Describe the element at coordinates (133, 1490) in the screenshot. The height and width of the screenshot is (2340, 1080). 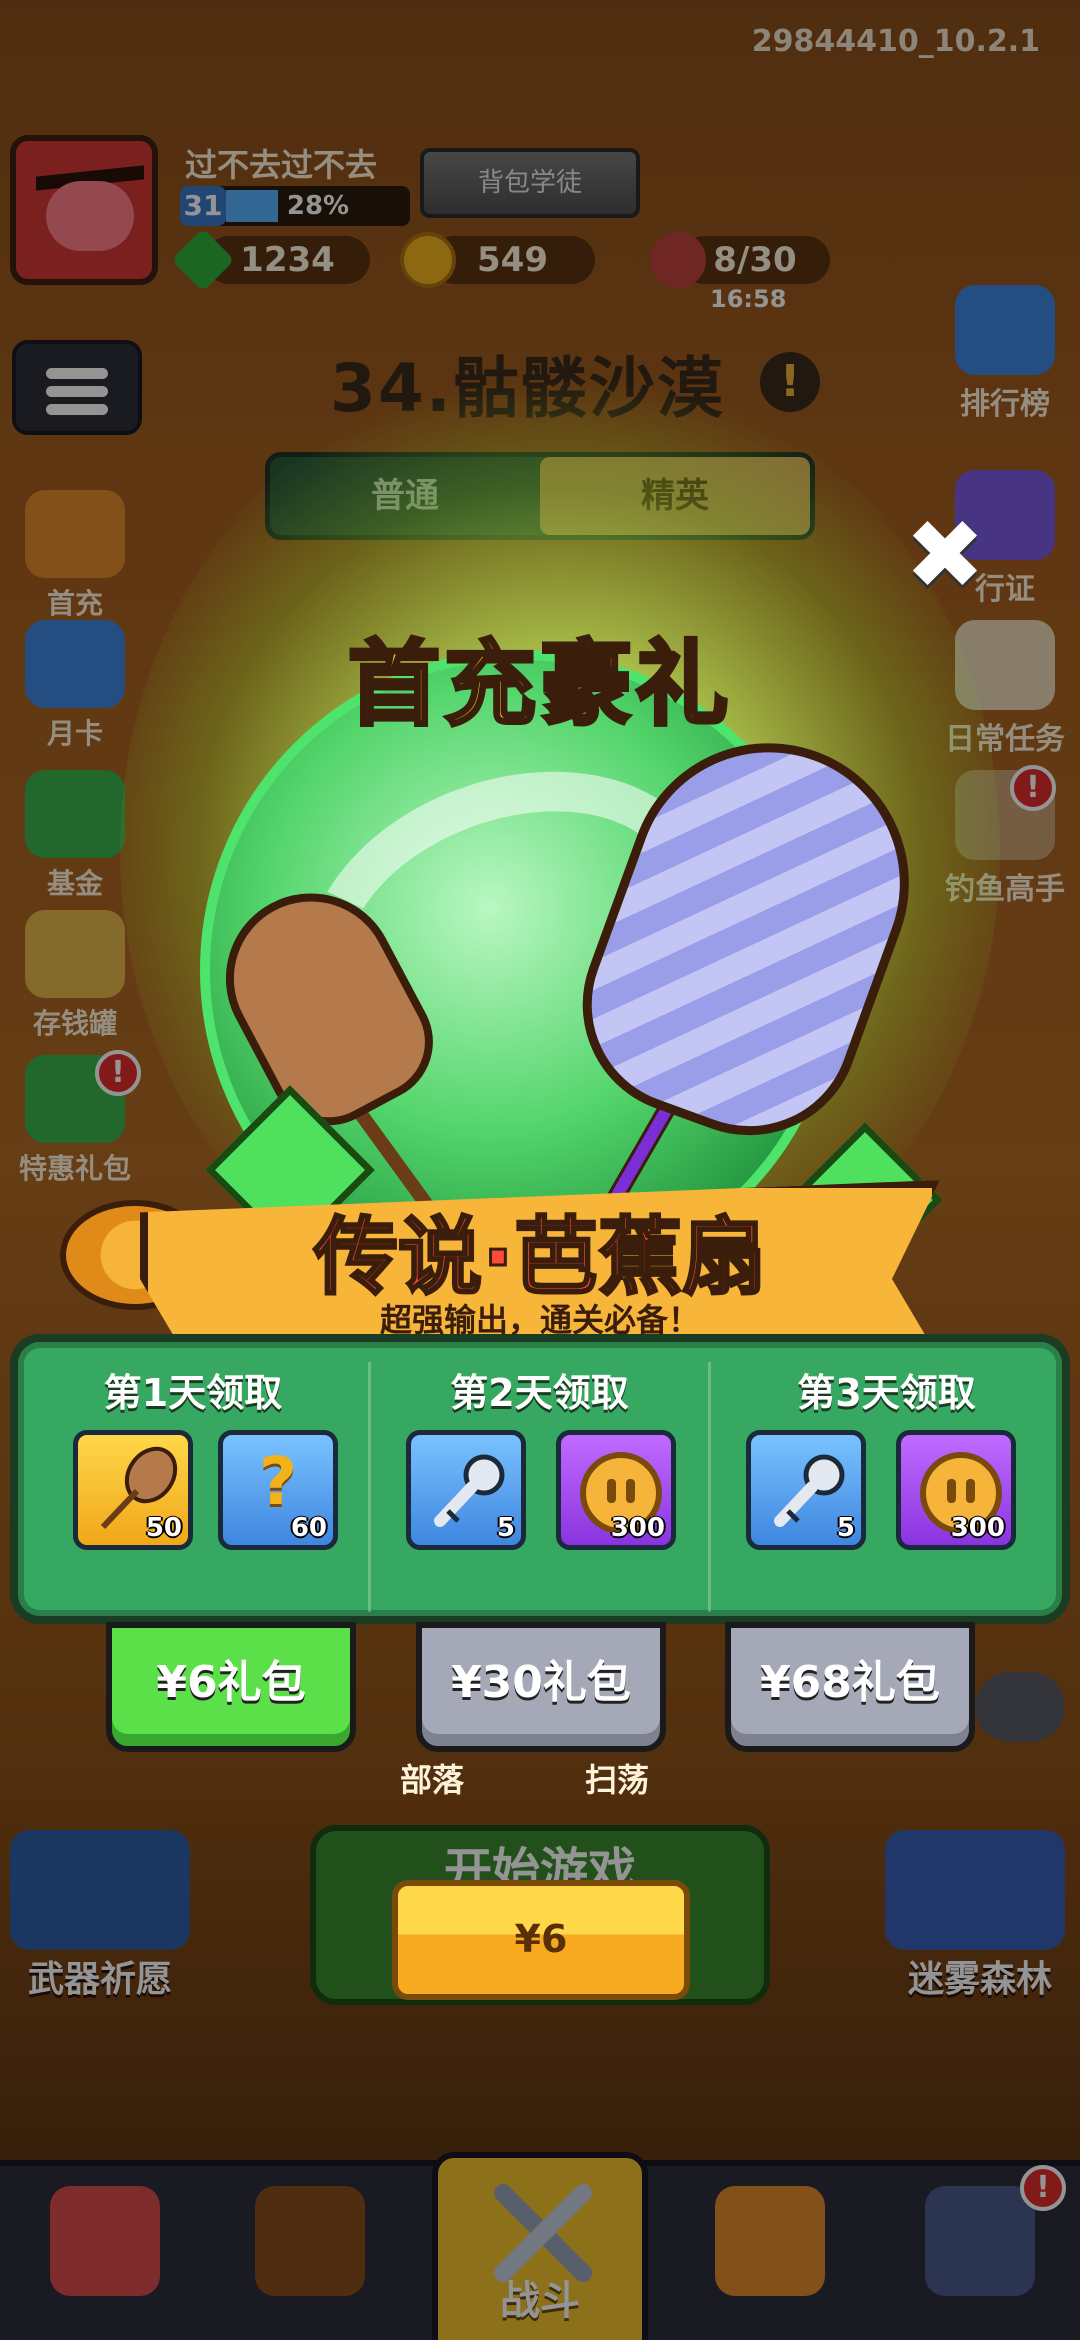
I see `reward-item: 50` at that location.